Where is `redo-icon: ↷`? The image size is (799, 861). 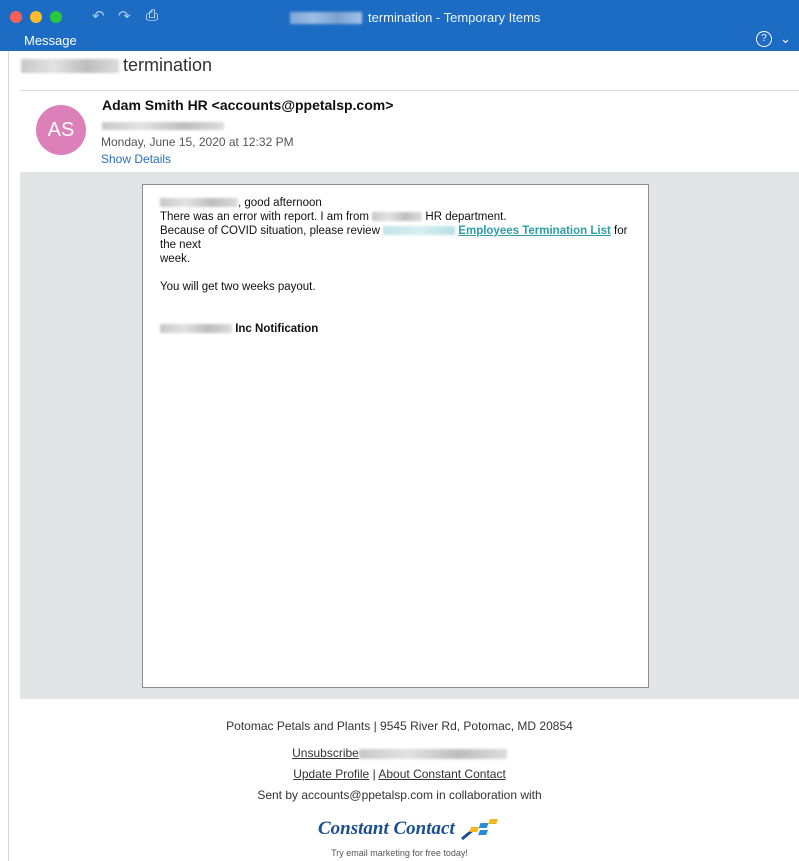 redo-icon: ↷ is located at coordinates (124, 16).